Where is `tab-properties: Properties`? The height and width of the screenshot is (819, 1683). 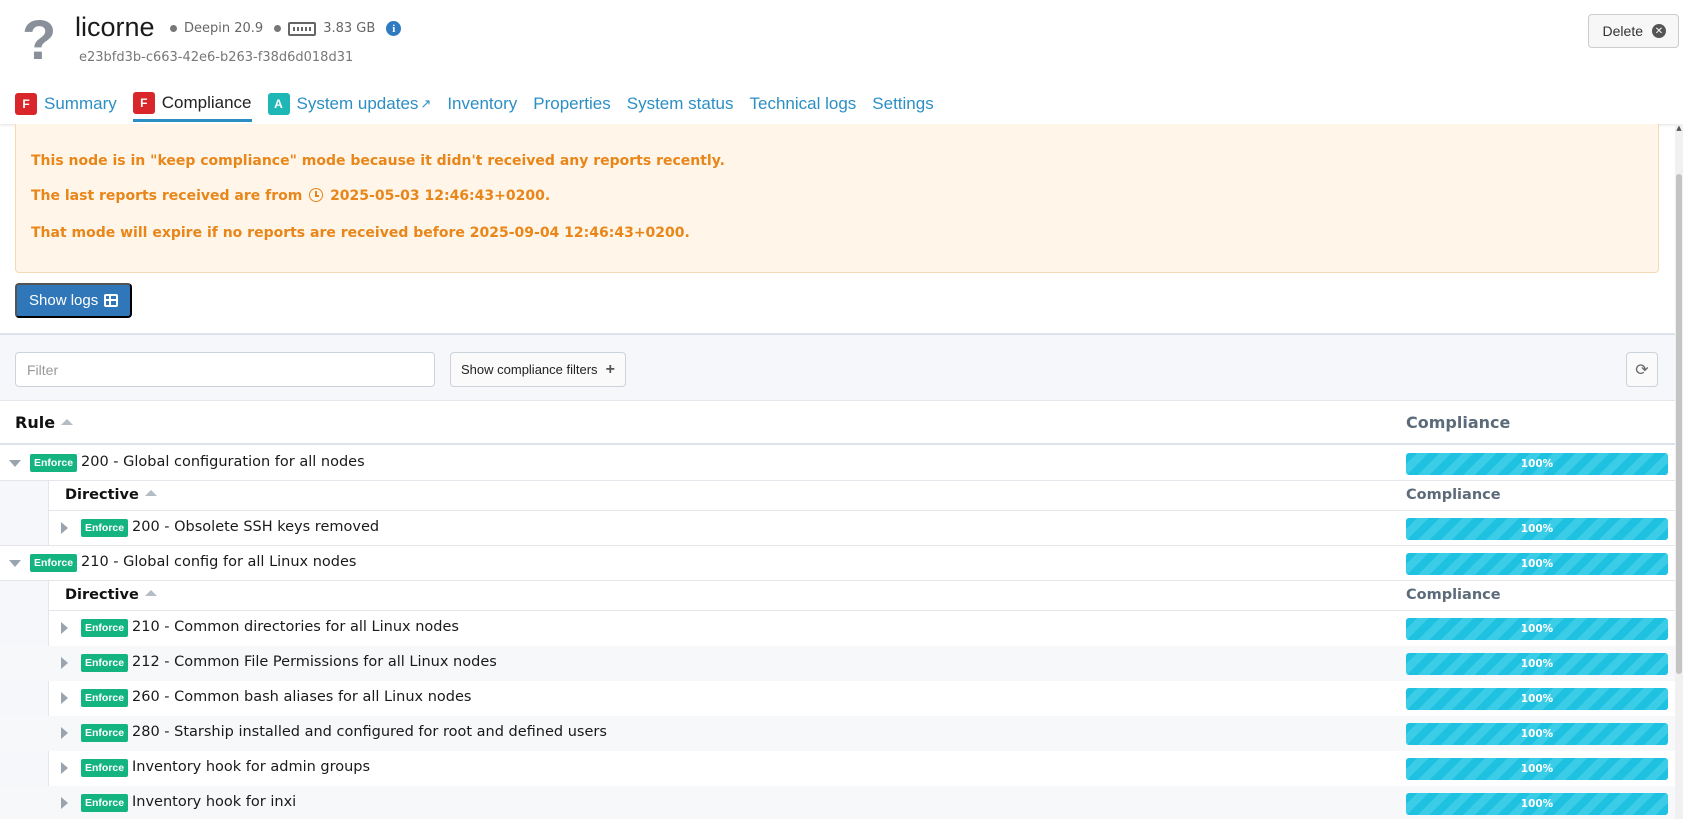 tab-properties: Properties is located at coordinates (571, 104).